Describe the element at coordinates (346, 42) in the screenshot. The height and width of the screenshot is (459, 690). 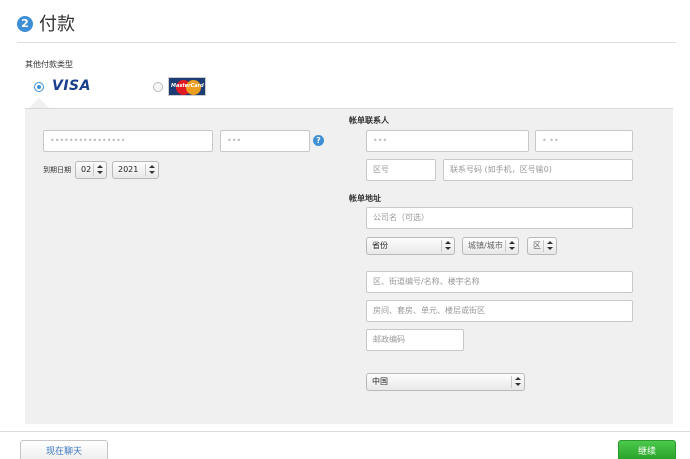
I see `title-divider` at that location.